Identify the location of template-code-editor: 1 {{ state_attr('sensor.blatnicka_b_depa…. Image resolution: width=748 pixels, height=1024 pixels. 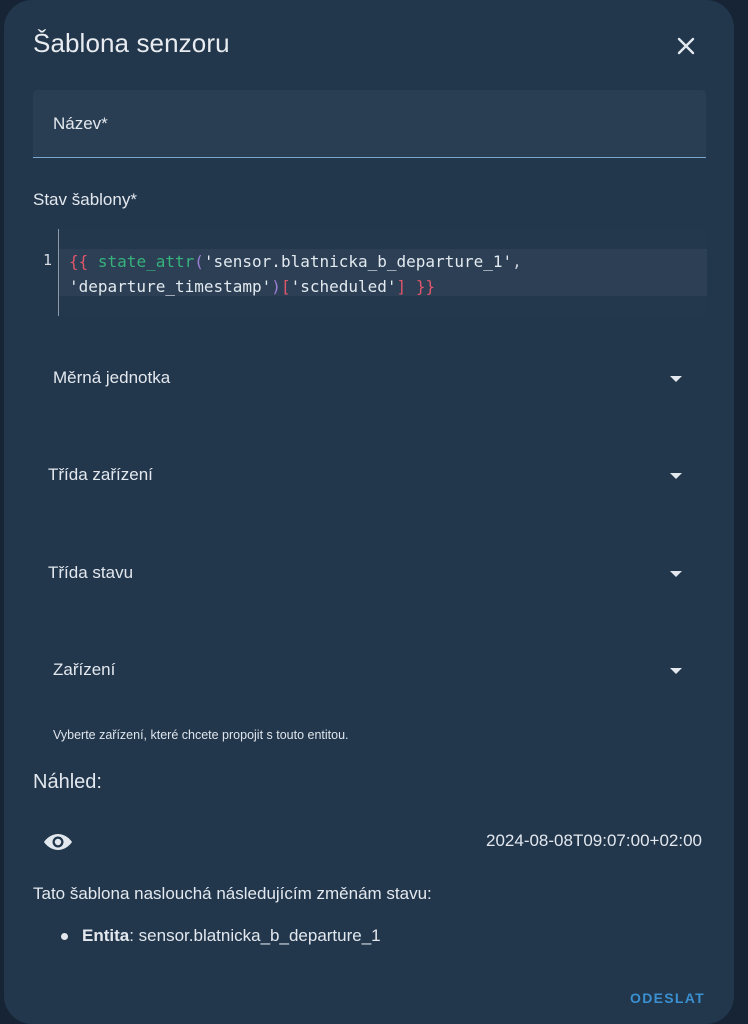
(375, 272).